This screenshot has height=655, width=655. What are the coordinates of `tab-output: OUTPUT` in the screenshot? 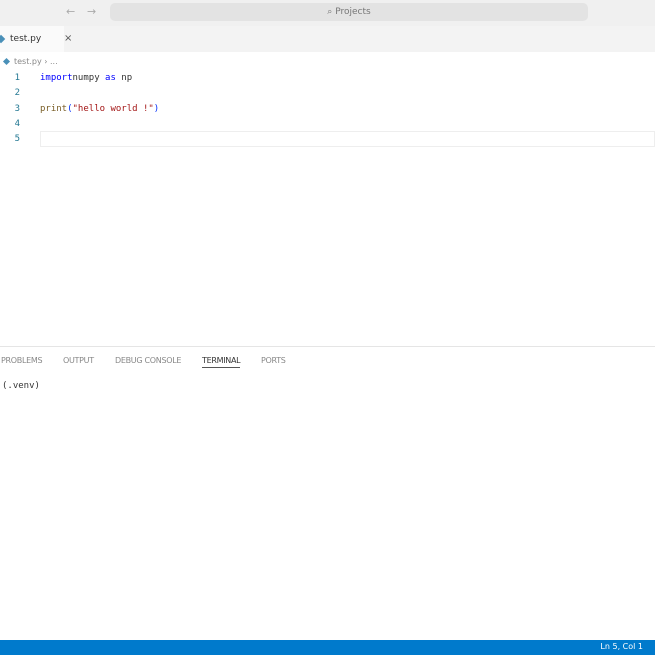 It's located at (78, 360).